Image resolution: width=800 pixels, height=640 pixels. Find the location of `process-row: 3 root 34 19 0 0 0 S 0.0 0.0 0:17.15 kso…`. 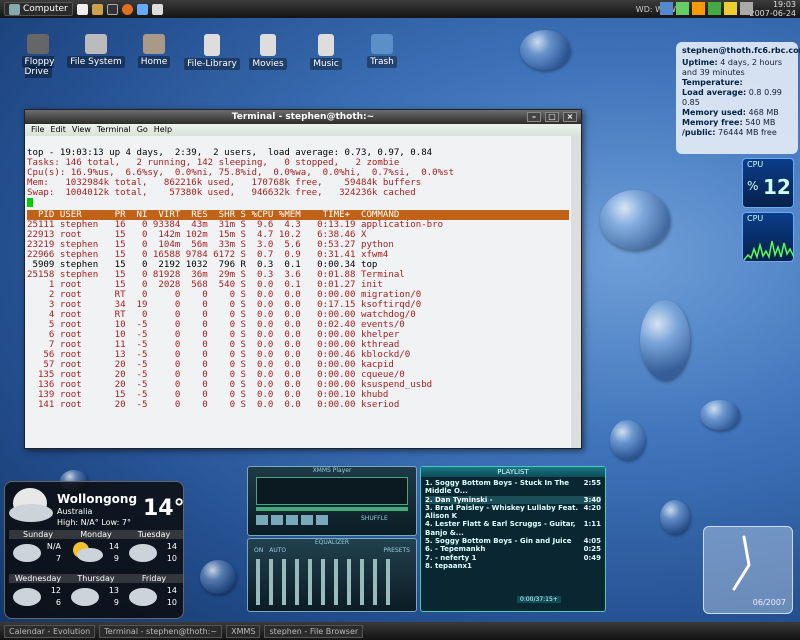

process-row: 3 root 34 19 0 0 0 S 0.0 0.0 0:17.15 kso… is located at coordinates (224, 305).